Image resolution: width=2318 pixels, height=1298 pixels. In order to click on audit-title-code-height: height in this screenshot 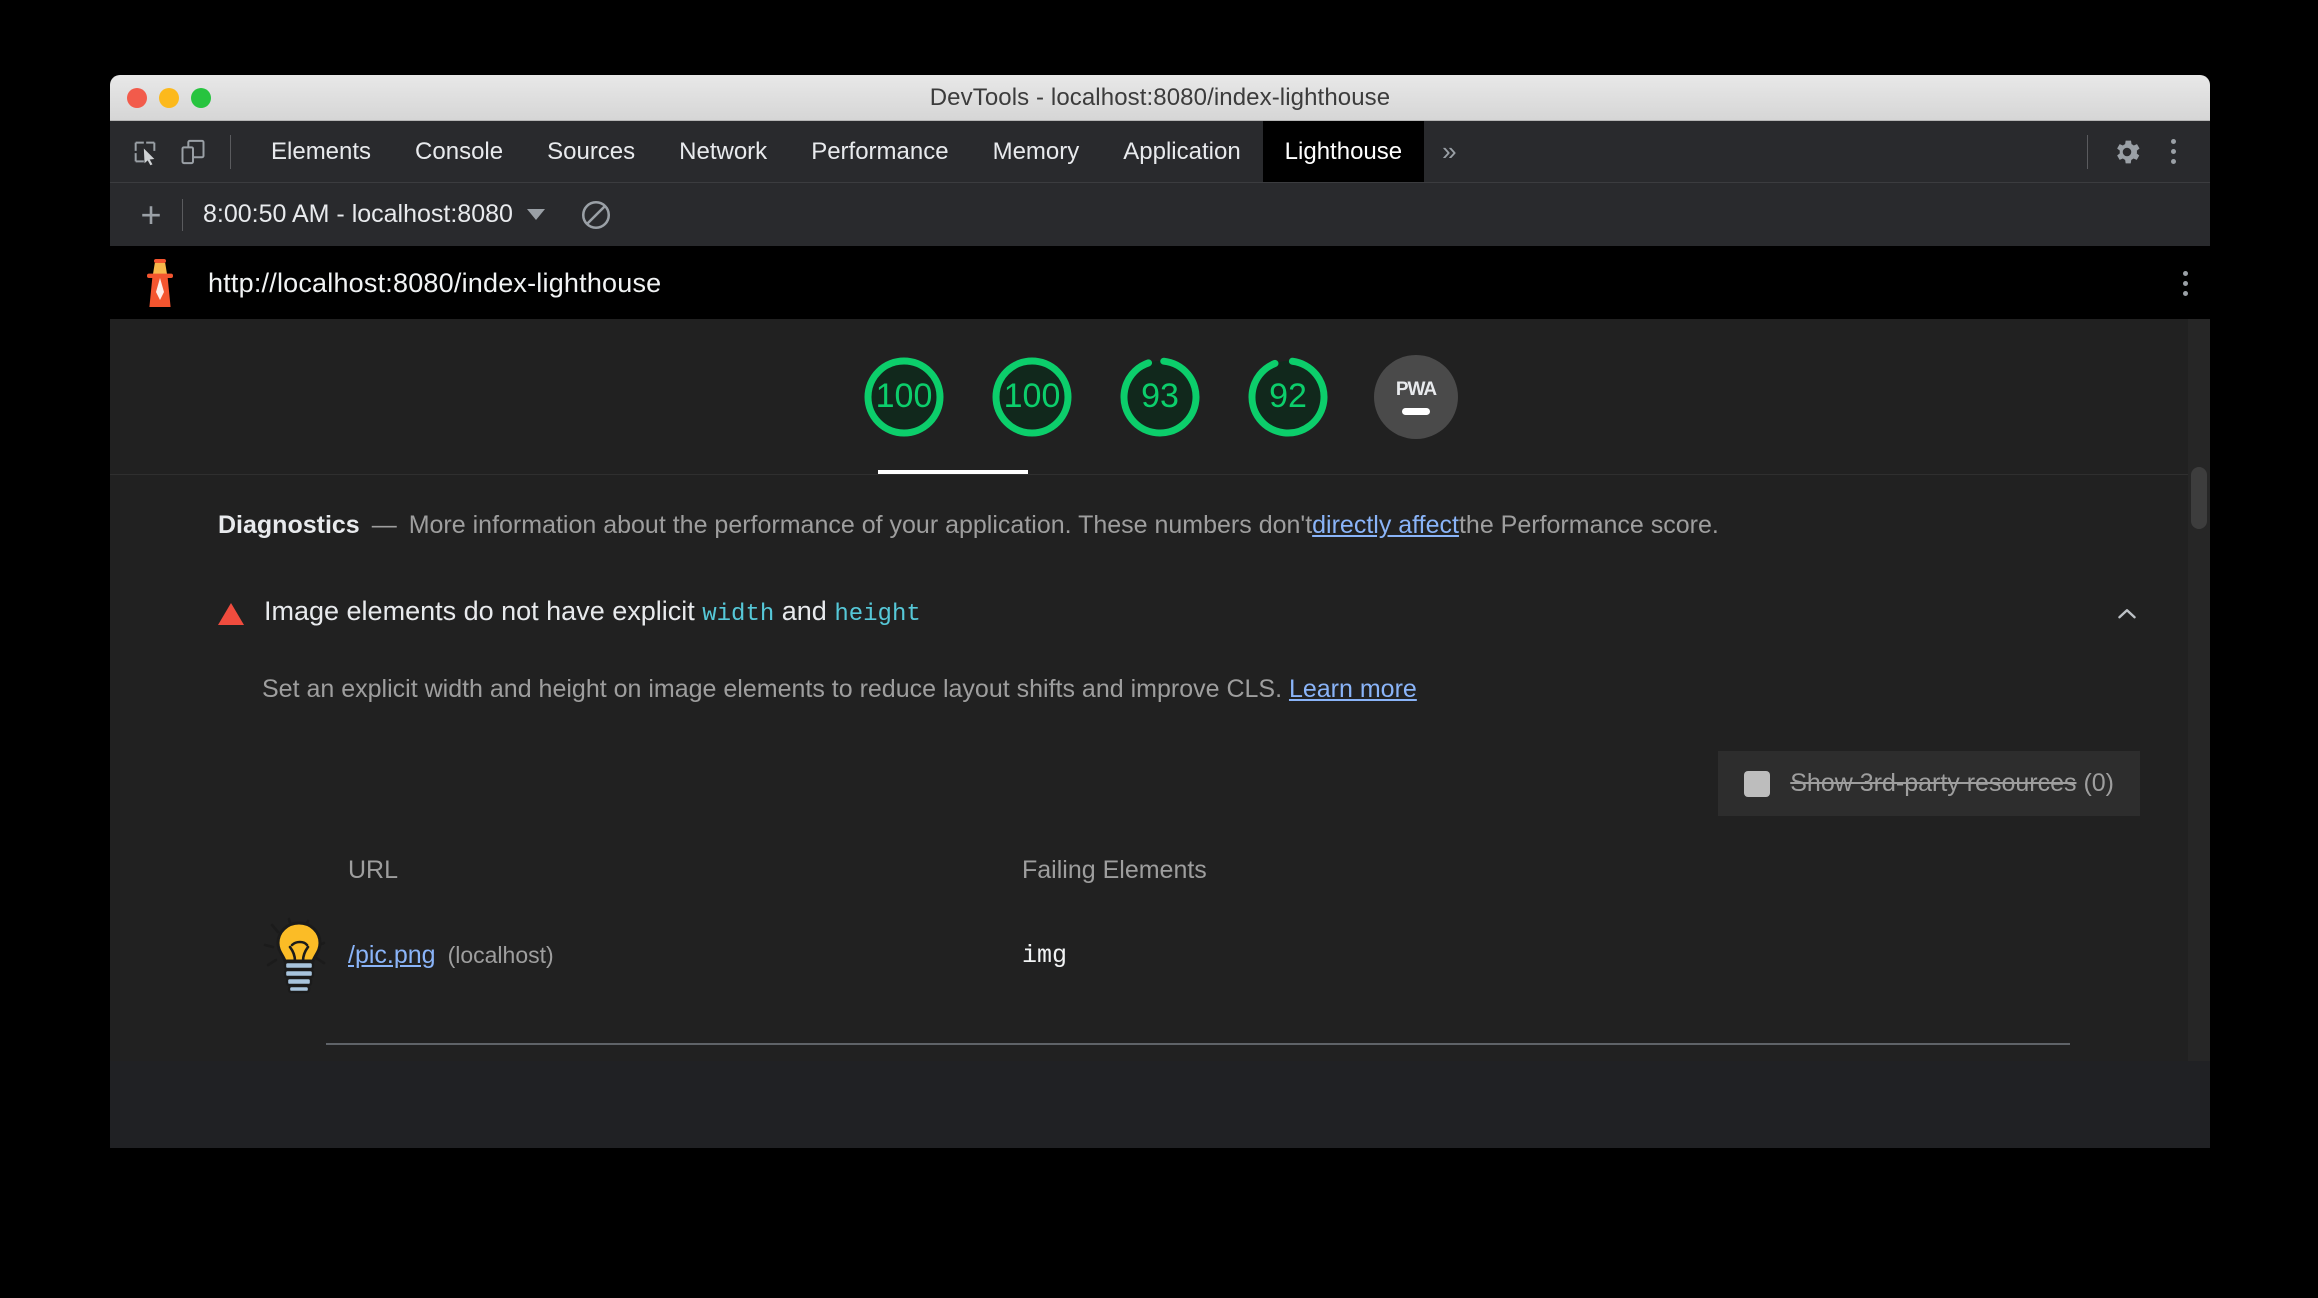, I will do `click(877, 615)`.